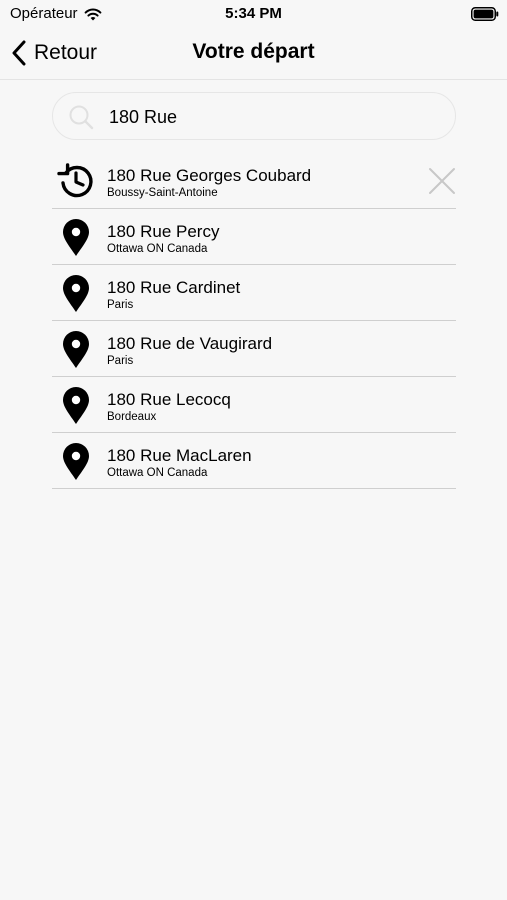 The width and height of the screenshot is (507, 900). I want to click on result-subtitle: Boussy-Saint-Antoine, so click(162, 193).